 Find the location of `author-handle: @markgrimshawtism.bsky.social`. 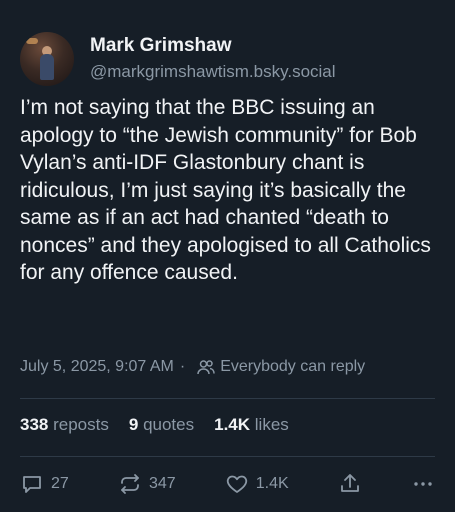

author-handle: @markgrimshawtism.bsky.social is located at coordinates (213, 72).